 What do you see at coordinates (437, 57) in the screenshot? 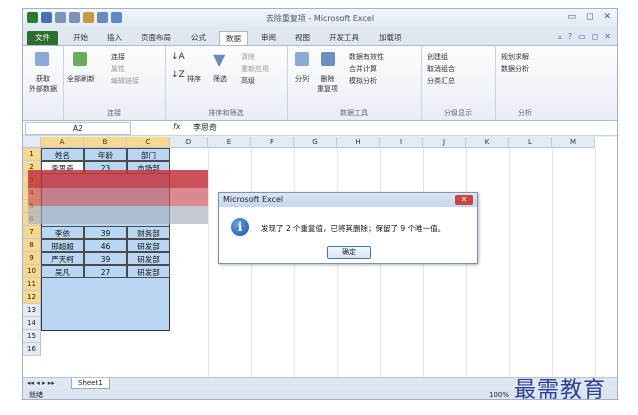
I see `group-button: 创建组` at bounding box center [437, 57].